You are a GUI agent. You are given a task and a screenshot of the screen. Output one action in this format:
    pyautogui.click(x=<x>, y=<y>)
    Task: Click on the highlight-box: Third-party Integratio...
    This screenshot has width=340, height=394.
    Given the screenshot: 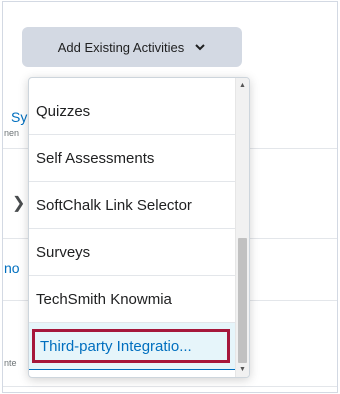 What is the action you would take?
    pyautogui.click(x=131, y=346)
    